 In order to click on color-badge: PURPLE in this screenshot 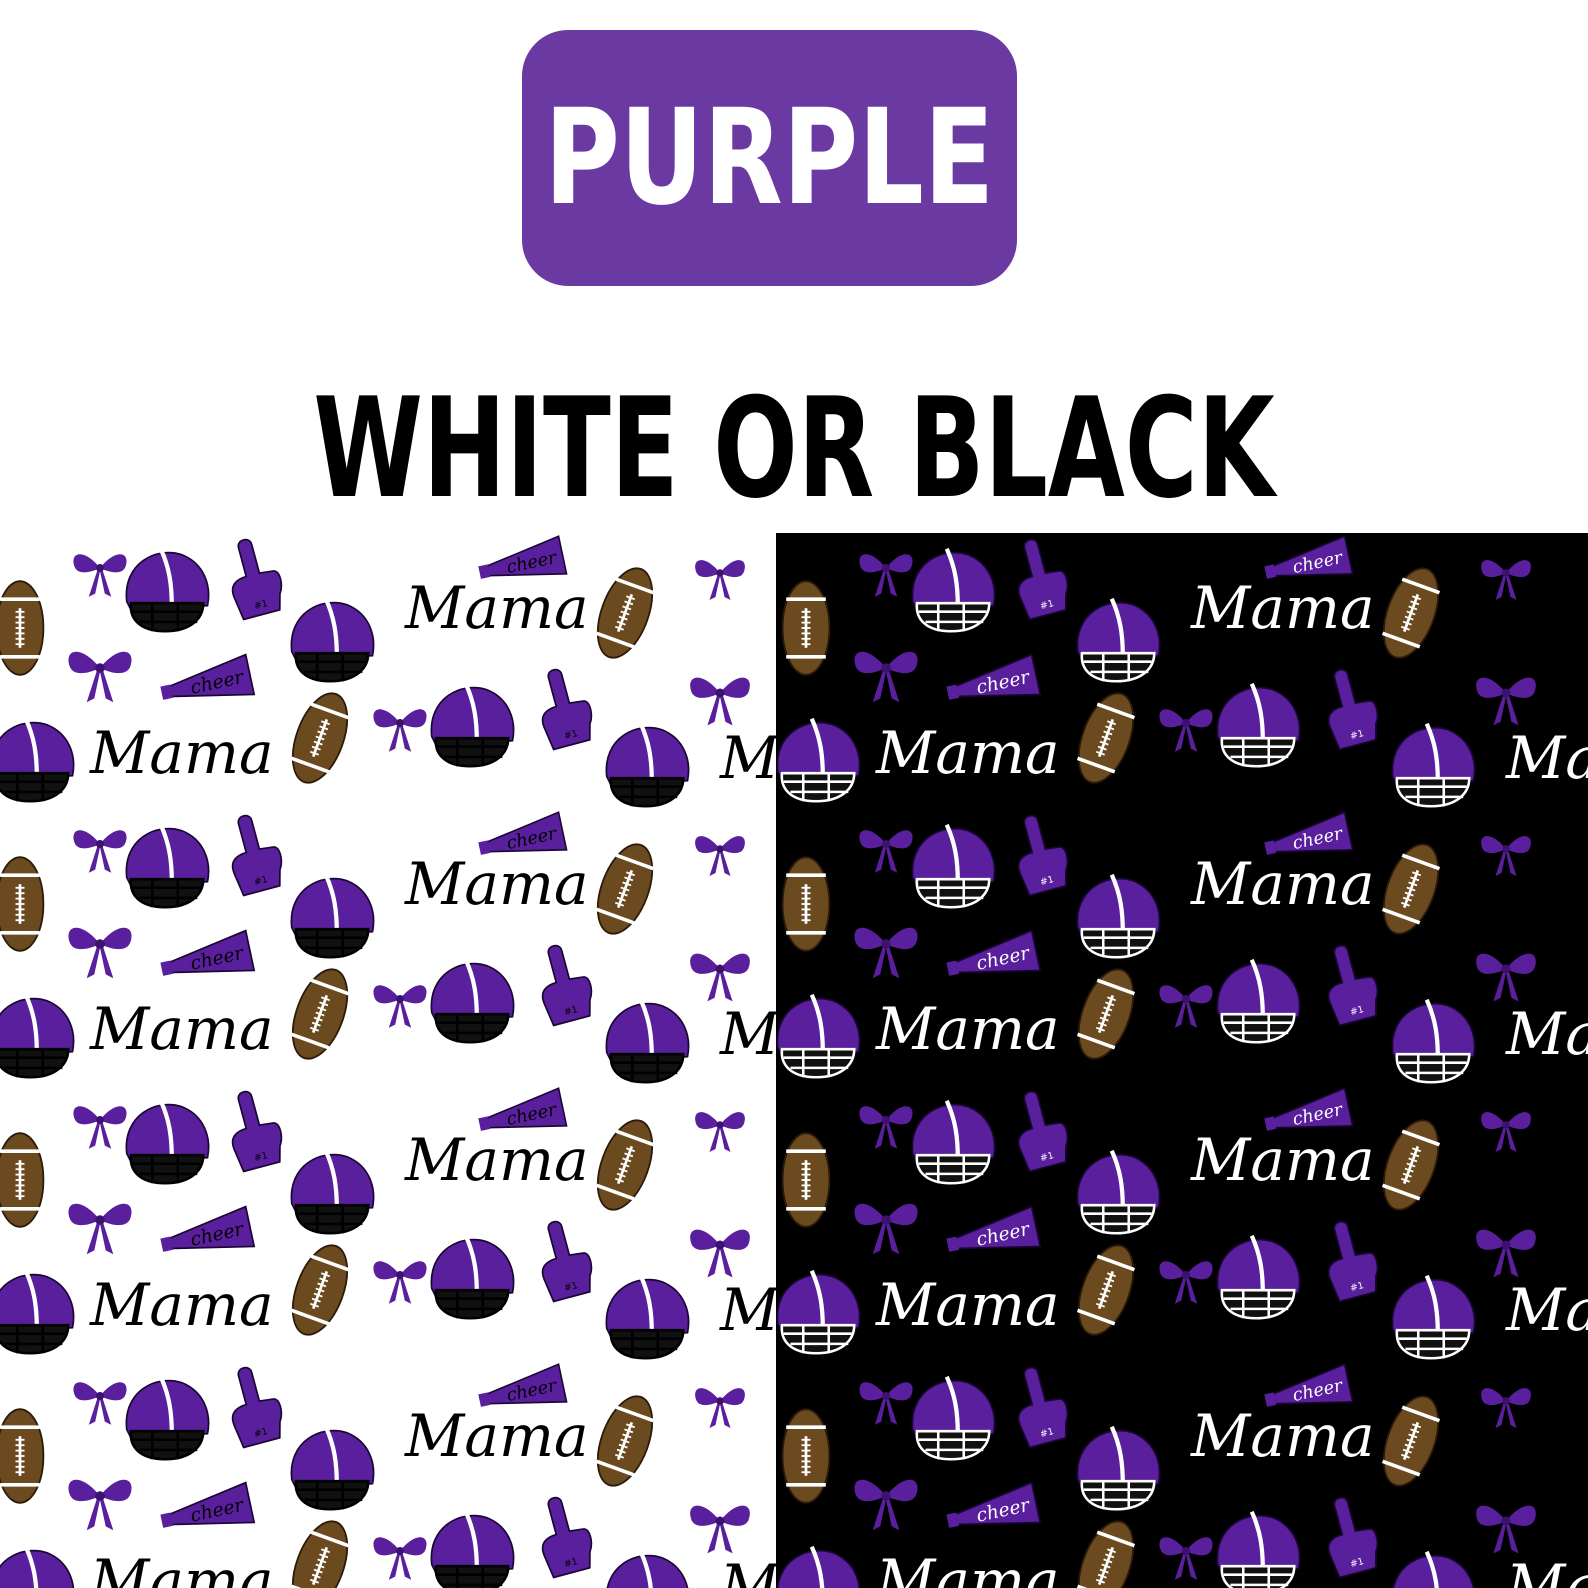, I will do `click(769, 158)`.